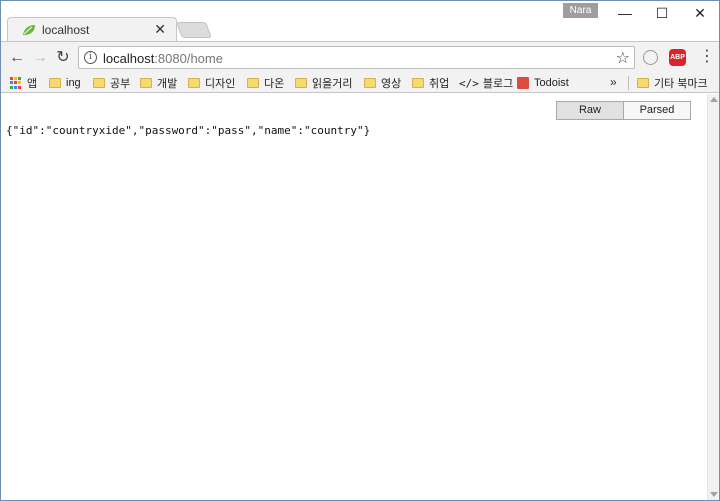  I want to click on browser-menu-icon: ⋮, so click(707, 57).